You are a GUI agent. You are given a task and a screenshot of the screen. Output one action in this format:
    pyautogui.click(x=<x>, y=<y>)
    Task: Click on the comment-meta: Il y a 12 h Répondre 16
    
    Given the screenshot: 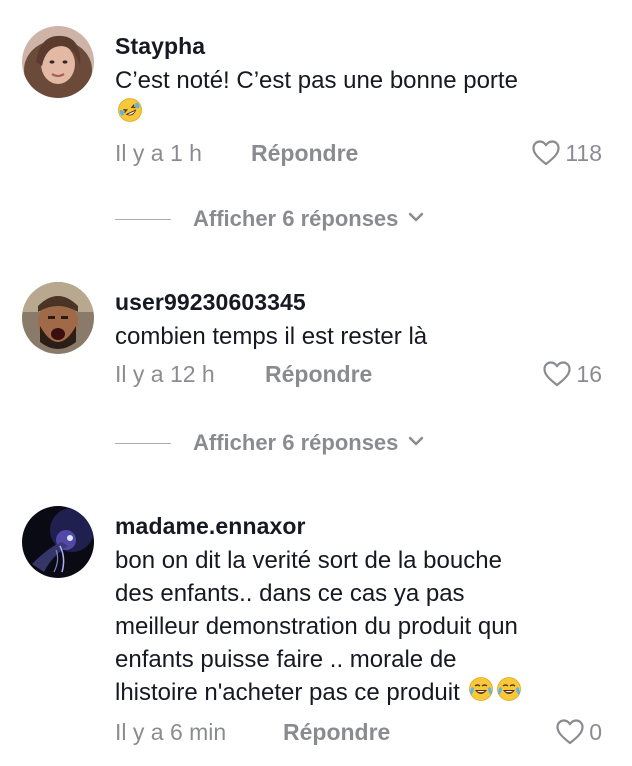 What is the action you would take?
    pyautogui.click(x=358, y=374)
    